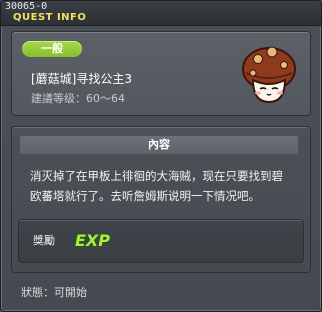  I want to click on reward-box: 獎勵 EXP, so click(161, 241).